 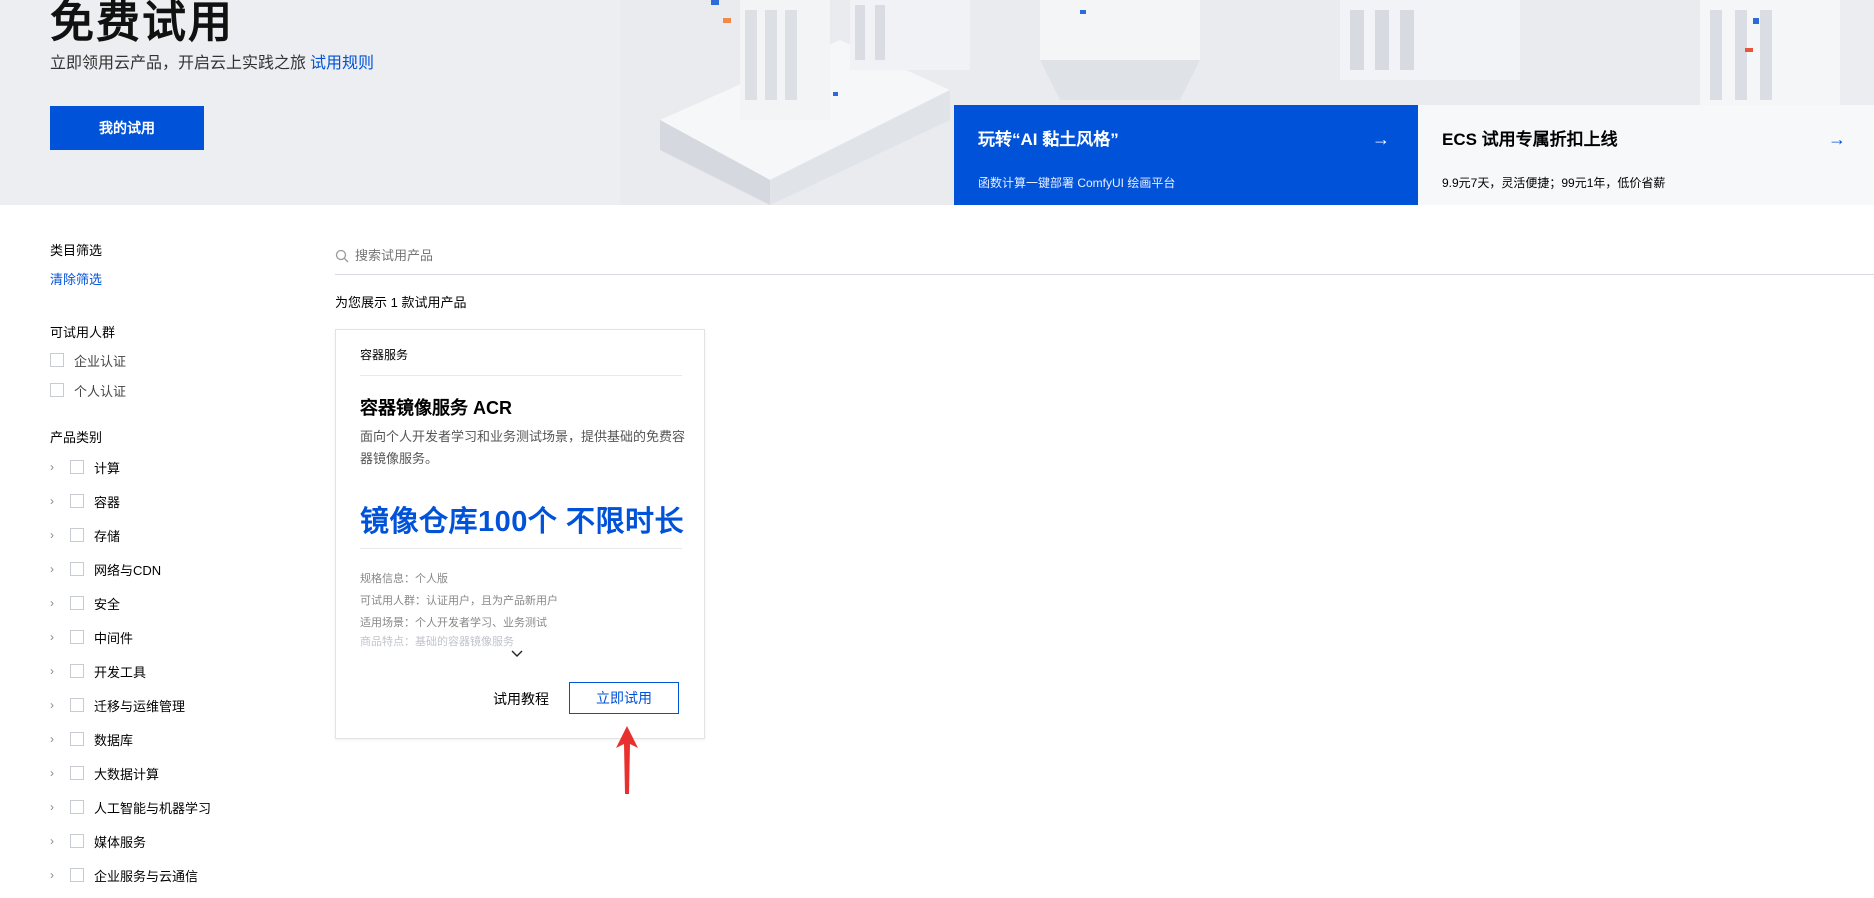 What do you see at coordinates (120, 672) in the screenshot?
I see `category-label: 开发工具` at bounding box center [120, 672].